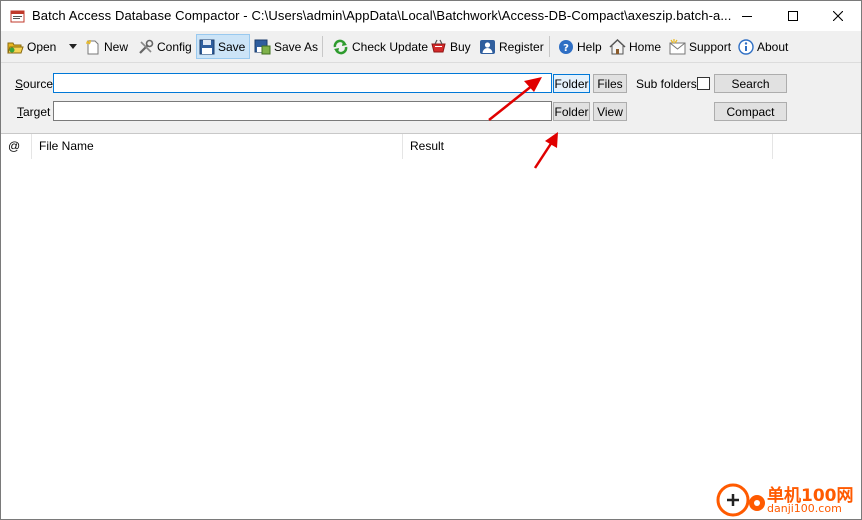 The width and height of the screenshot is (862, 520). Describe the element at coordinates (571, 83) in the screenshot. I see `source-folder-button: Folder` at that location.